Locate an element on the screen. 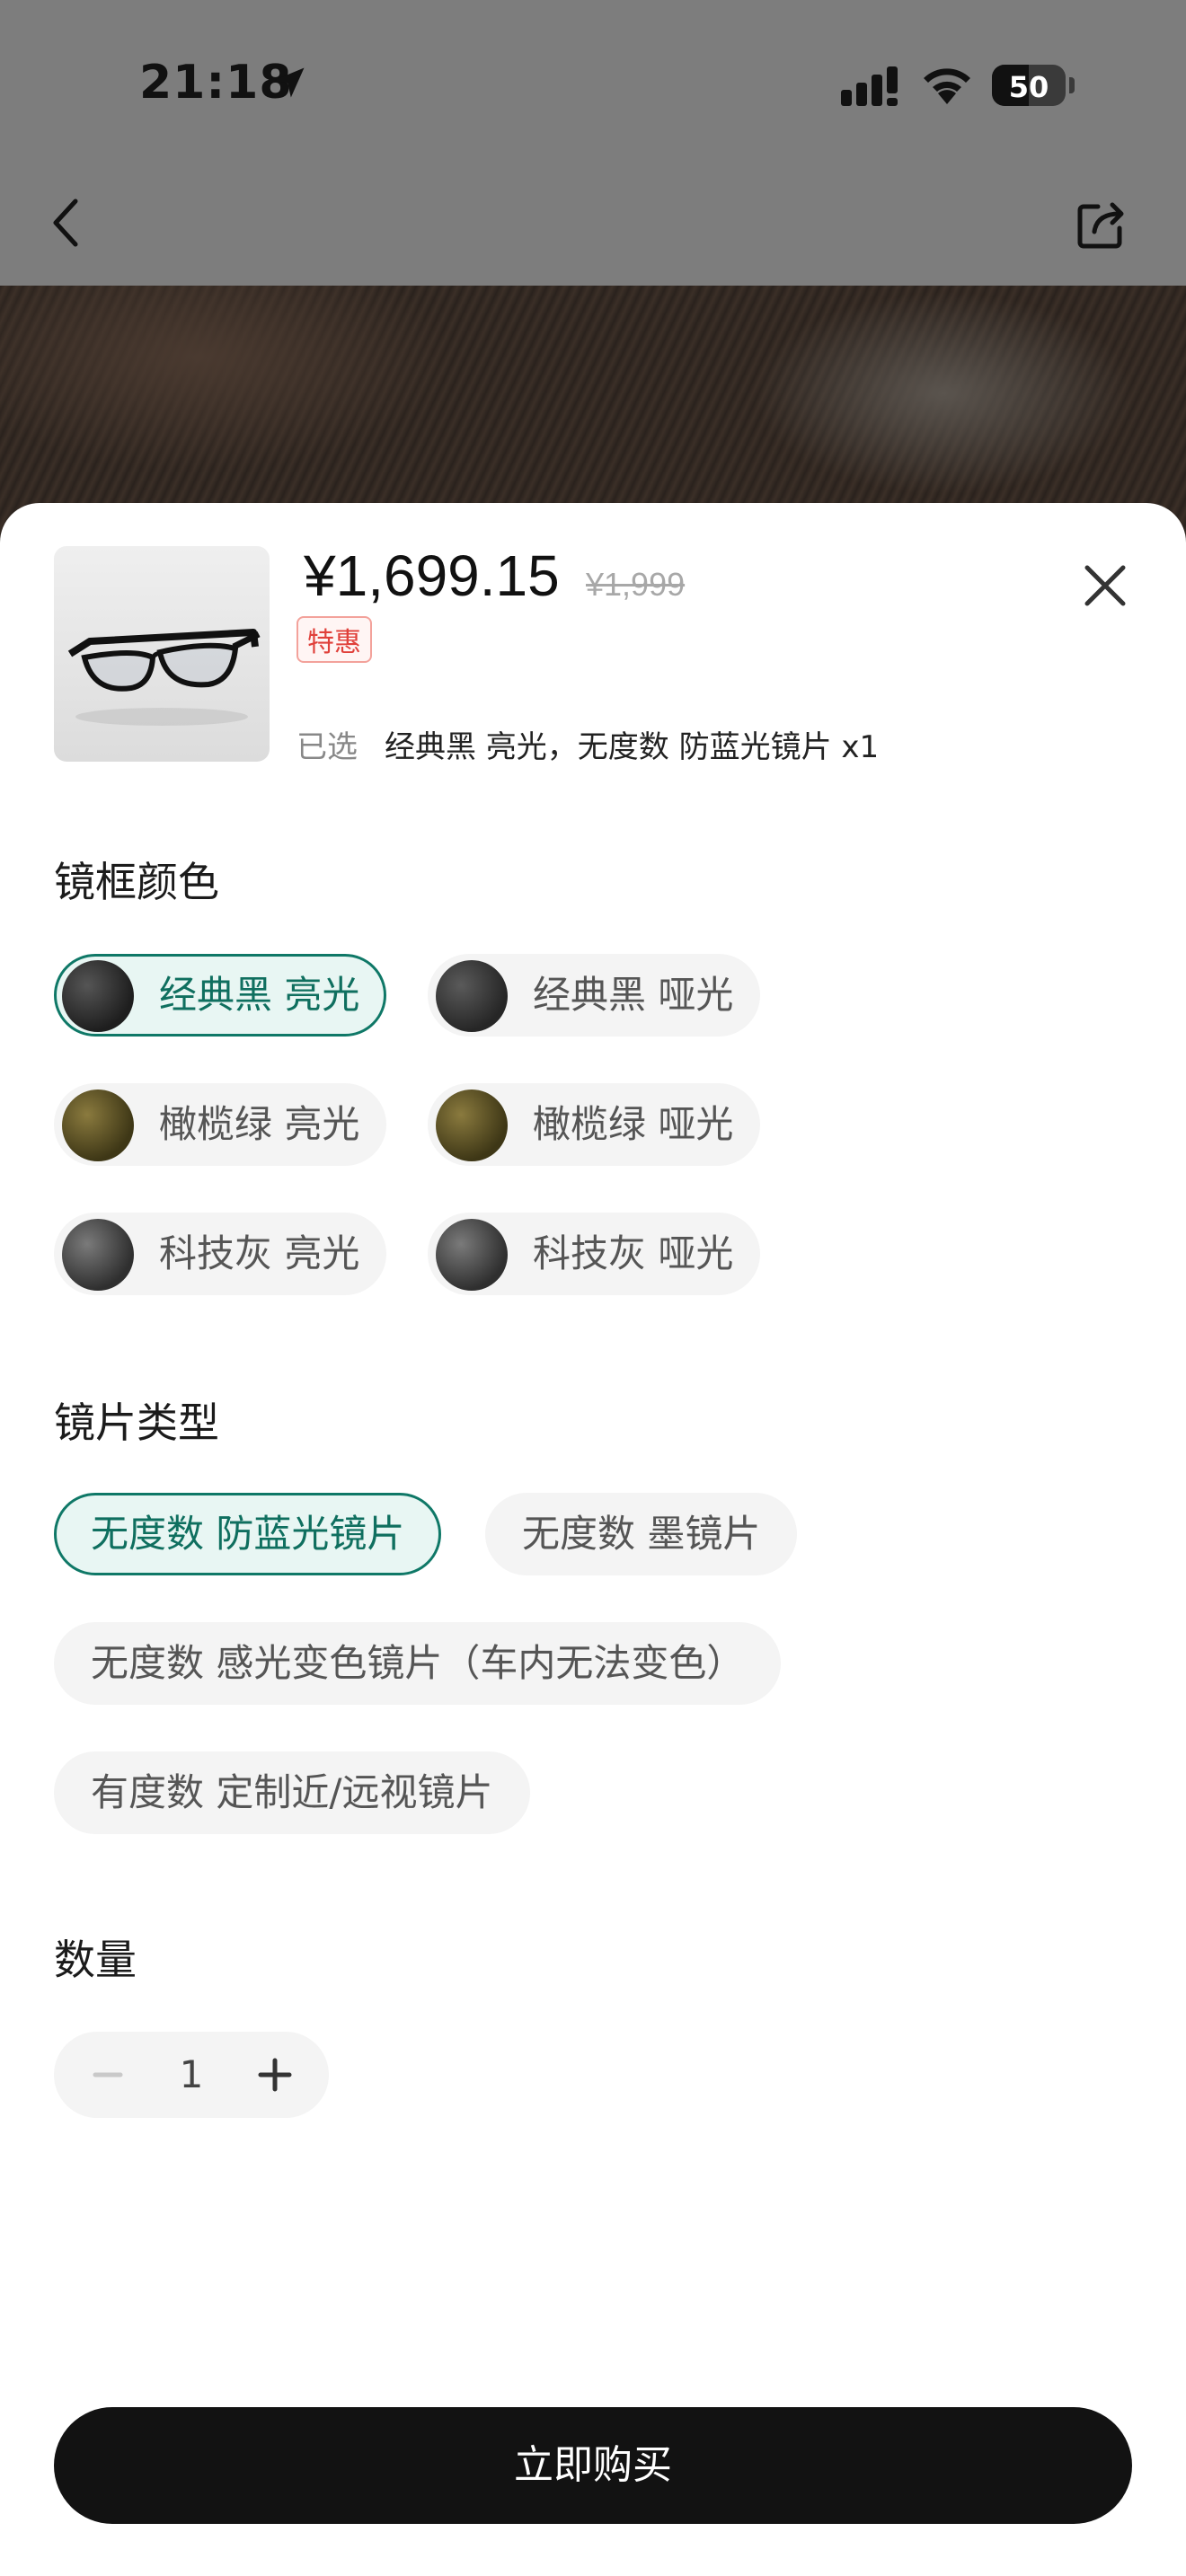  selected-label: 已选 is located at coordinates (327, 747).